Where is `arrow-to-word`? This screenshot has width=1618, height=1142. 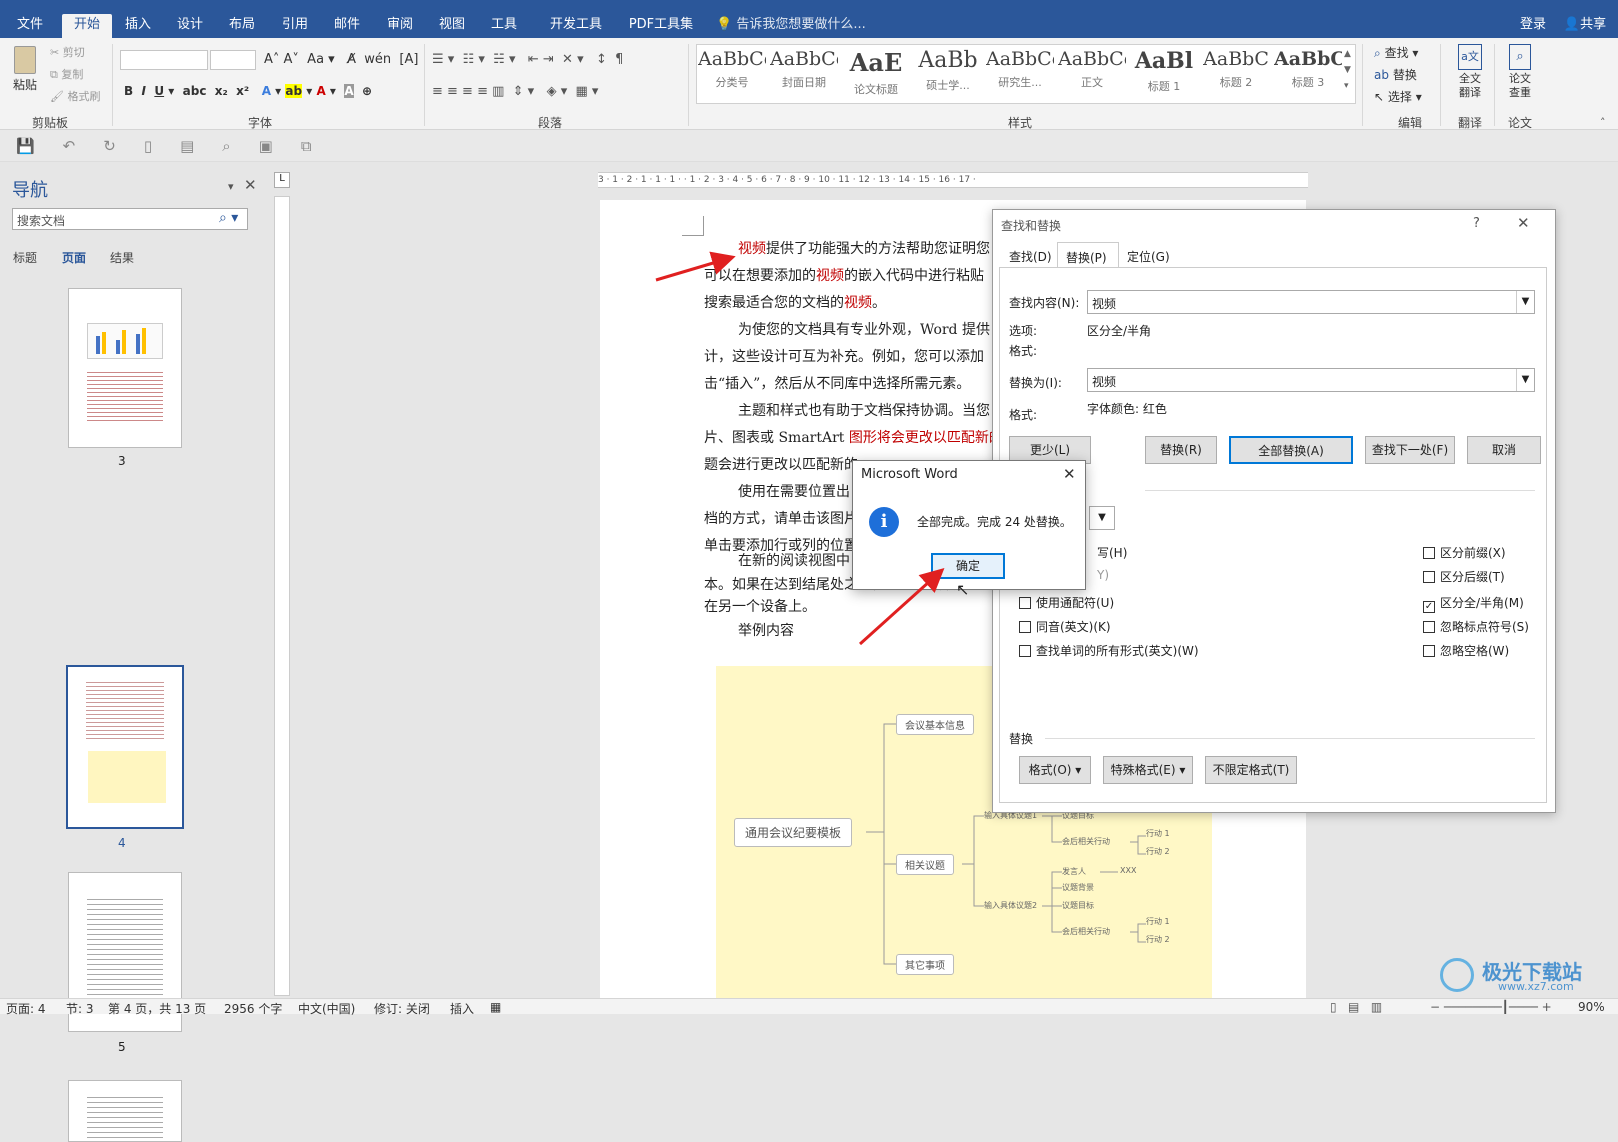
arrow-to-word is located at coordinates (695, 266).